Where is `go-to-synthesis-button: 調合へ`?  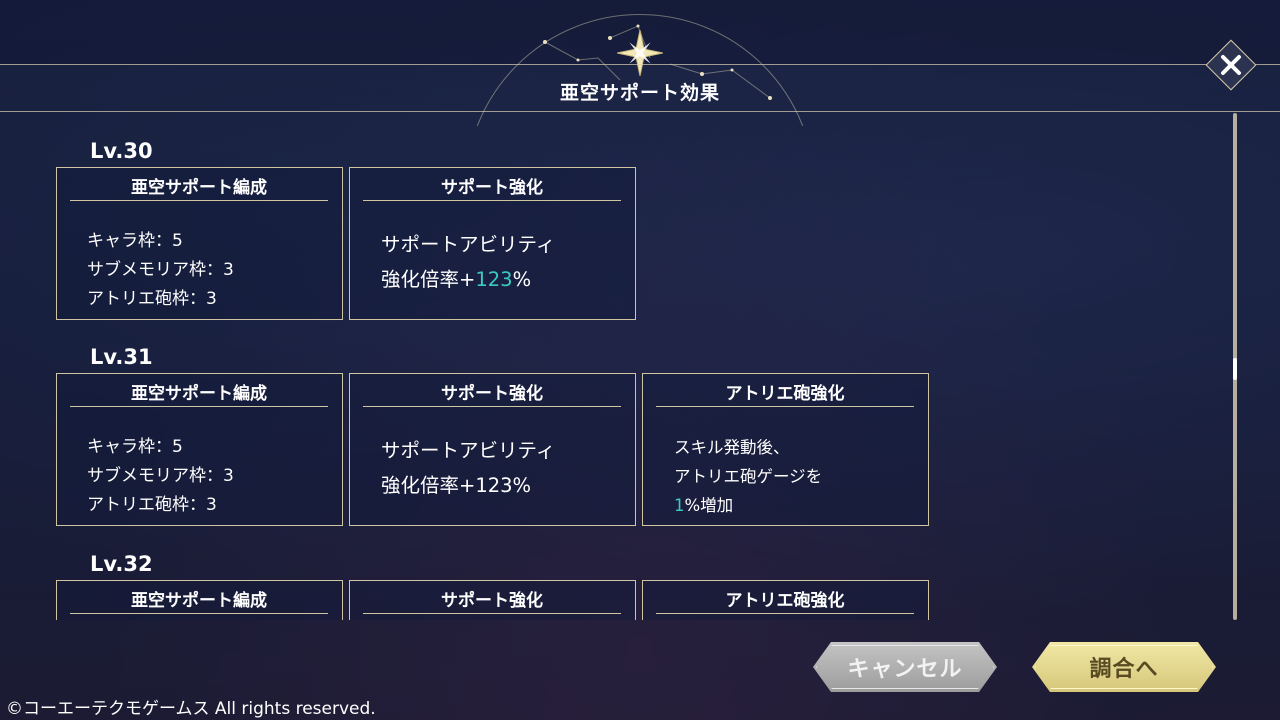 go-to-synthesis-button: 調合へ is located at coordinates (1124, 667).